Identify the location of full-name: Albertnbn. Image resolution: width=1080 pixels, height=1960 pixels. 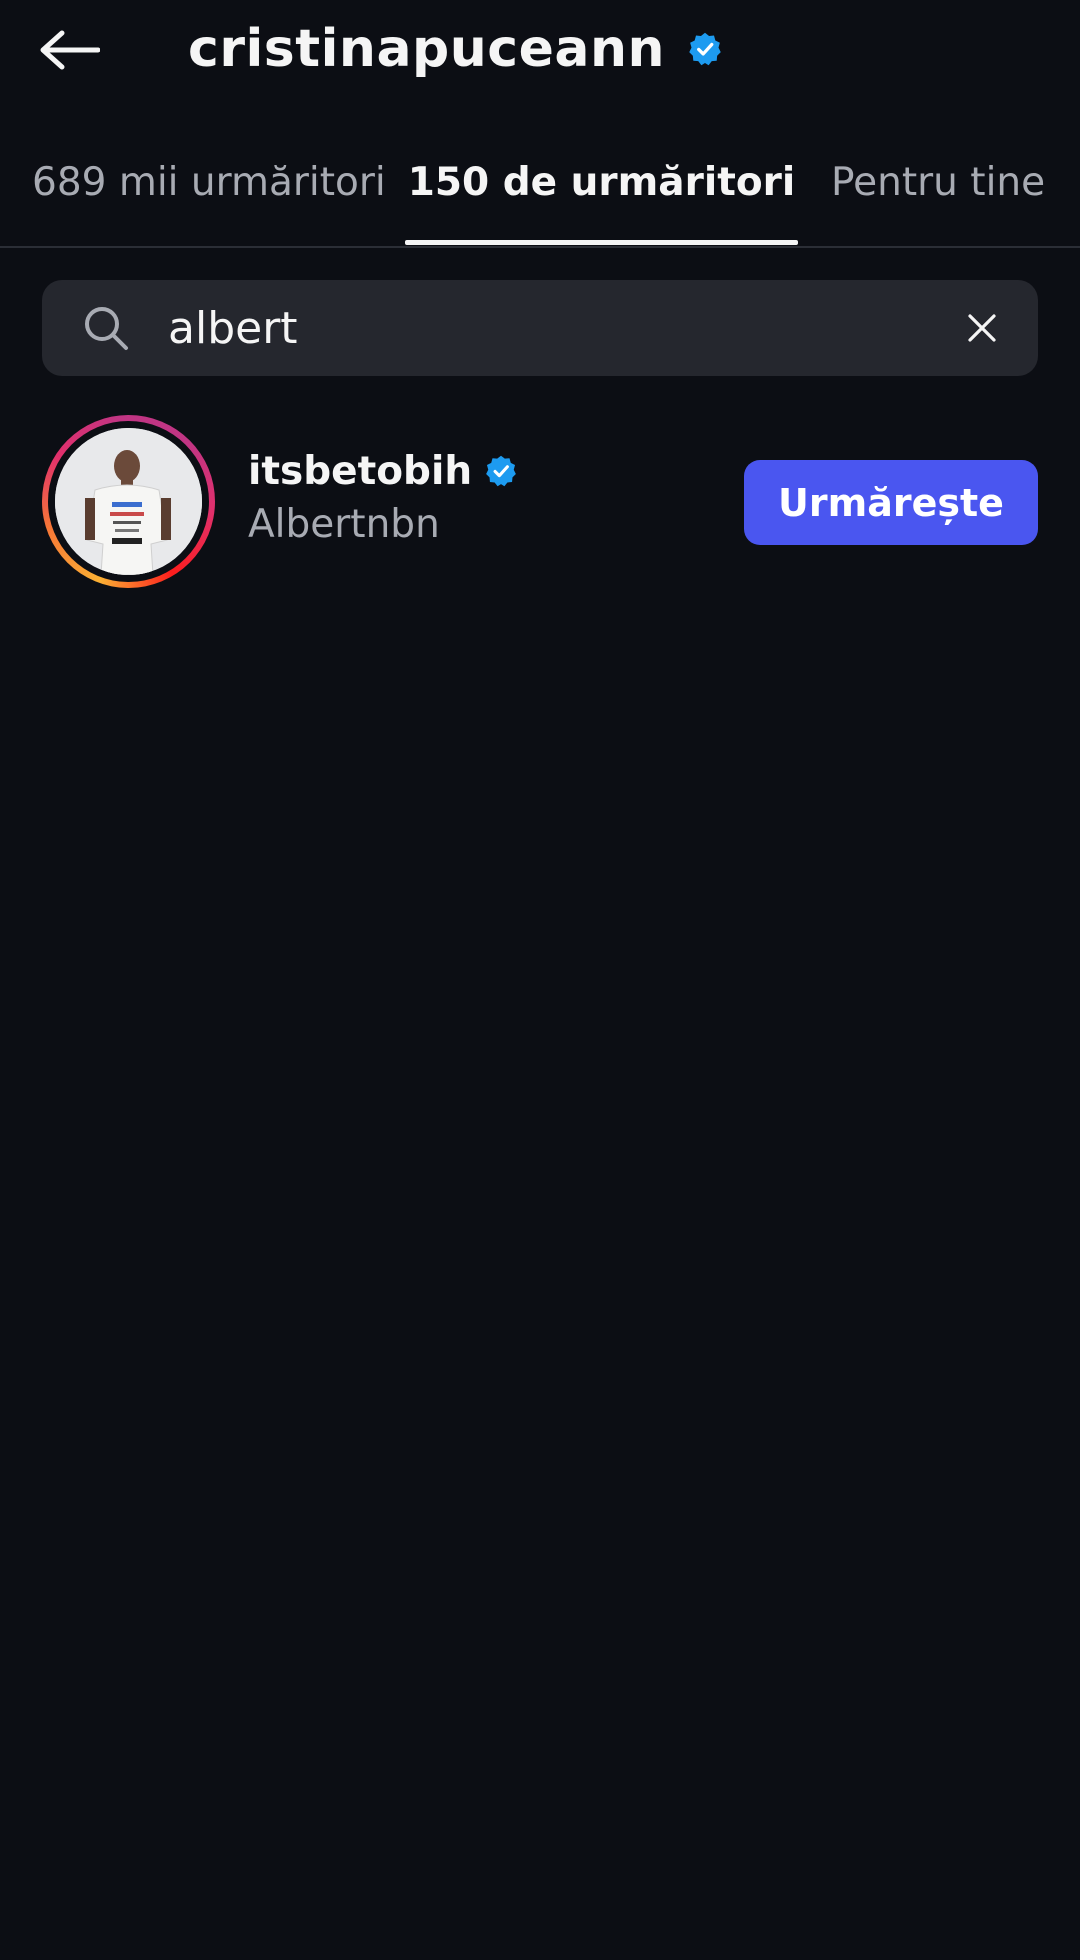
(344, 524).